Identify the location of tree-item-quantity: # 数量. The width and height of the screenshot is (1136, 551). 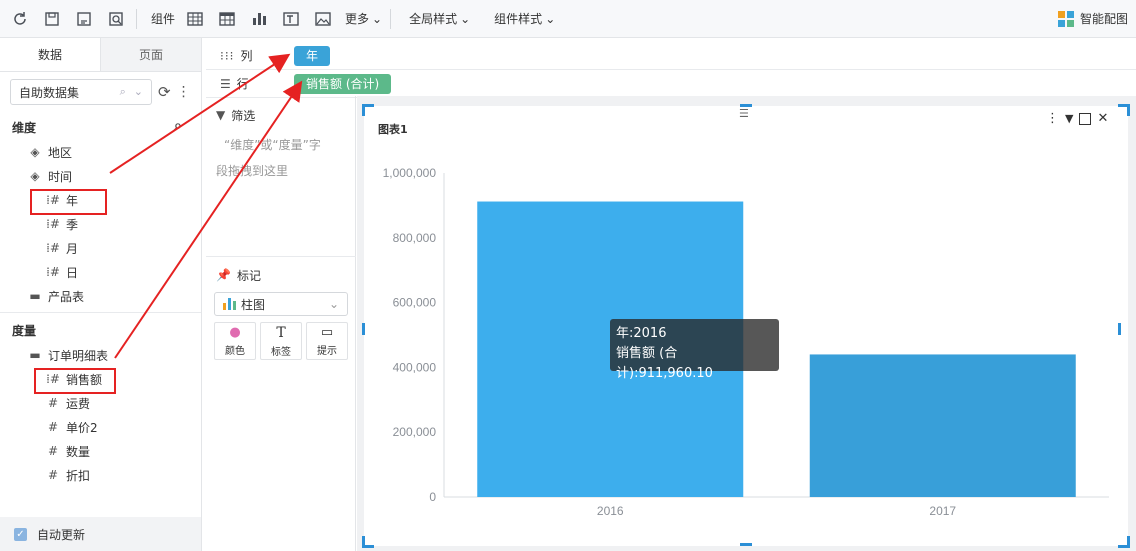
(100, 451).